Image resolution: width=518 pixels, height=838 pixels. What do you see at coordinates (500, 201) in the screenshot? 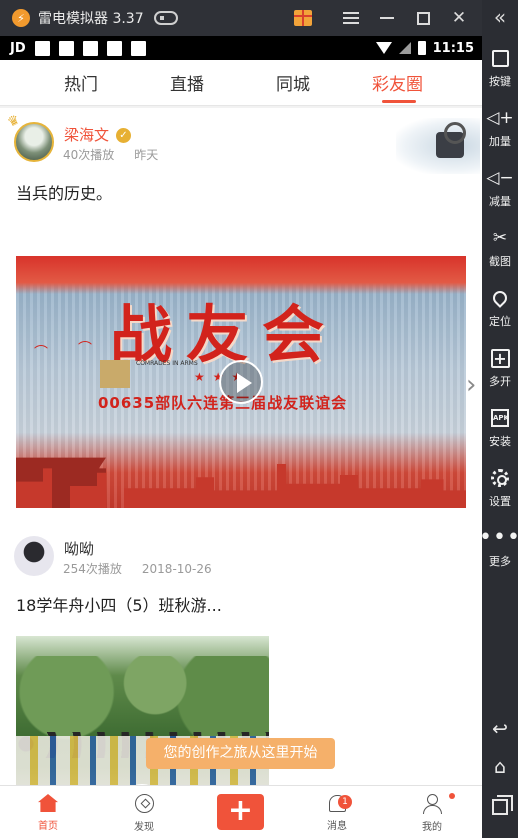
I see `sidebar-label: 减量` at bounding box center [500, 201].